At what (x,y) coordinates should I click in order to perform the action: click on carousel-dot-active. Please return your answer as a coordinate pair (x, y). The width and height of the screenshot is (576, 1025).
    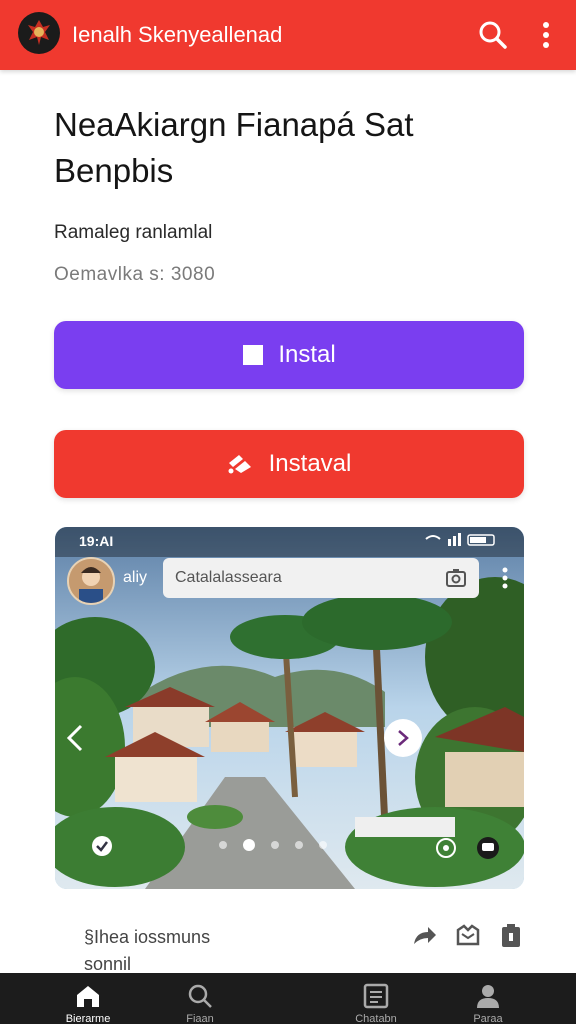
    Looking at the image, I should click on (249, 845).